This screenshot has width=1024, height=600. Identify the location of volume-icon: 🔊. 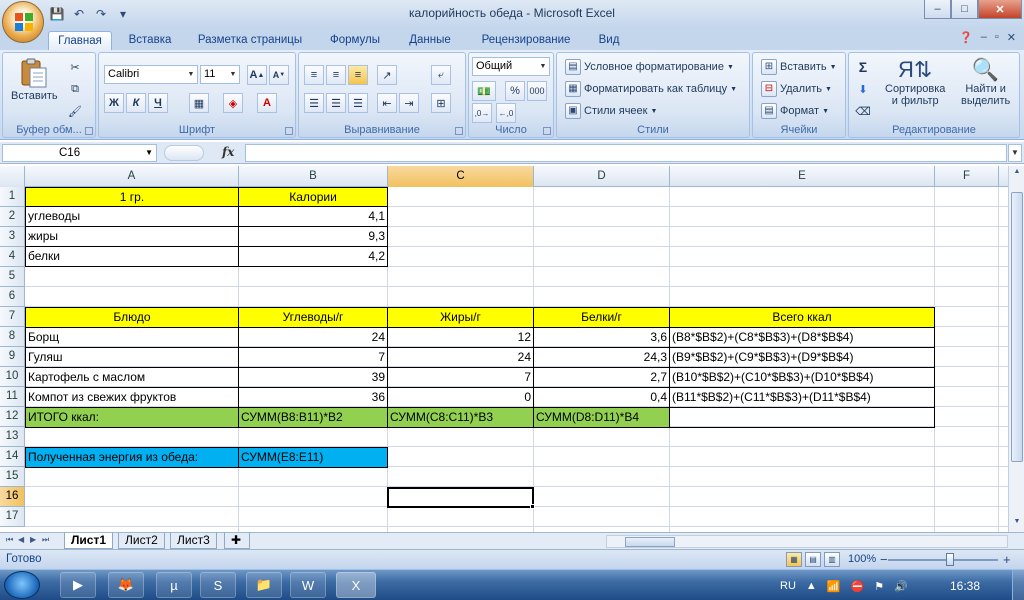
(901, 586).